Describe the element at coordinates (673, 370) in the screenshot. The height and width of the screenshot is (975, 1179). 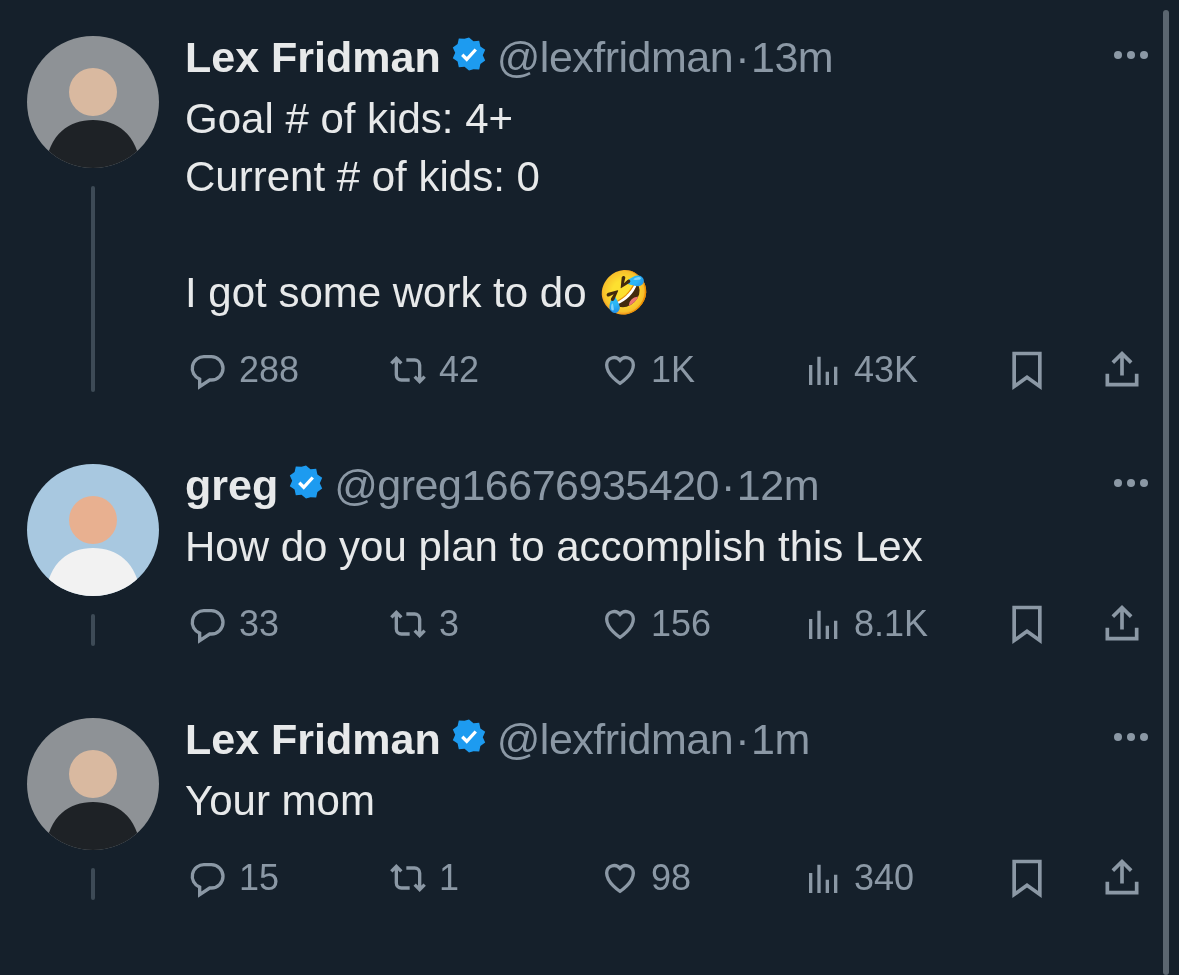
I see `like-count: 1K` at that location.